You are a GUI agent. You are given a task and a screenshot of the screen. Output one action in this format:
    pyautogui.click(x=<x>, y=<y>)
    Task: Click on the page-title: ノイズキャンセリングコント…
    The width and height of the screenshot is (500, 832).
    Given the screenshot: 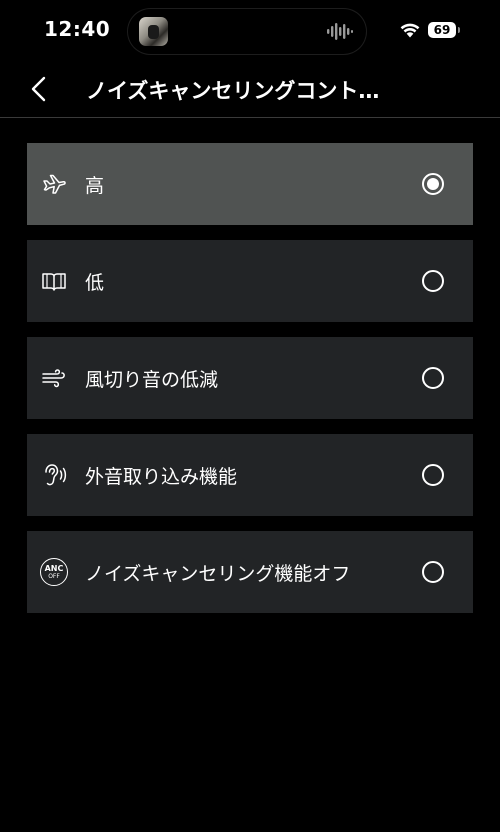 What is the action you would take?
    pyautogui.click(x=233, y=91)
    